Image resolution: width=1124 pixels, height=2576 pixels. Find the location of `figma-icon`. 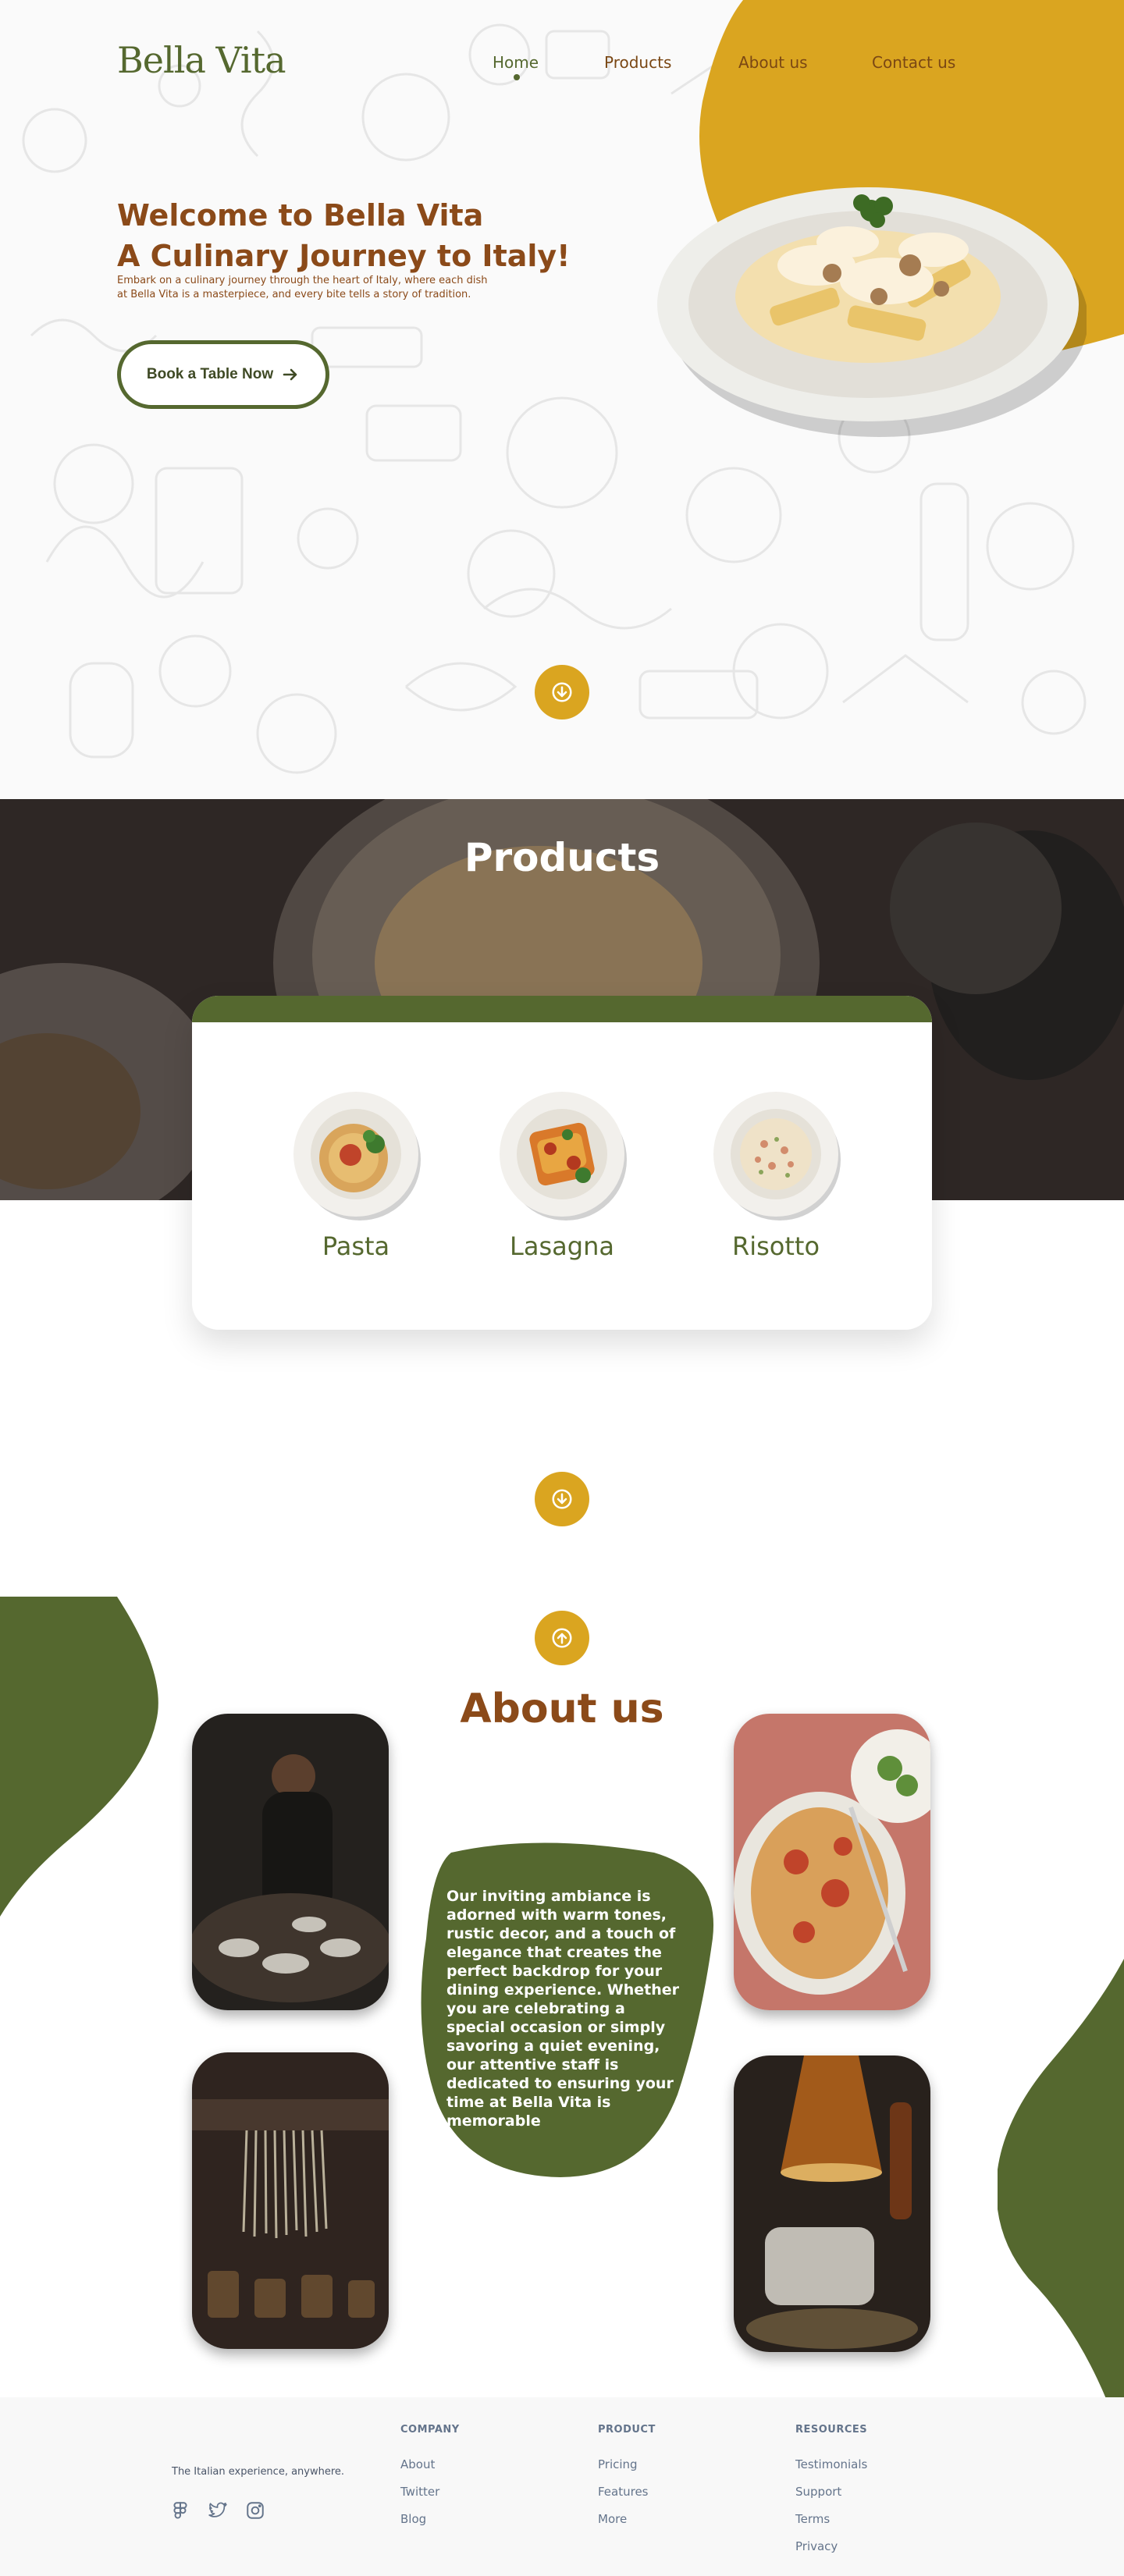

figma-icon is located at coordinates (180, 2510).